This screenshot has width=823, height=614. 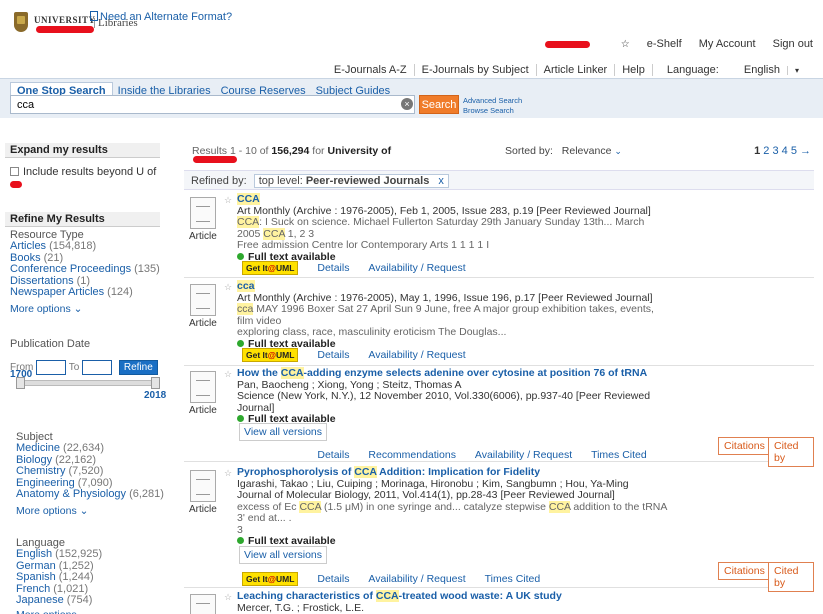 I want to click on date-slider-track, so click(x=88, y=383).